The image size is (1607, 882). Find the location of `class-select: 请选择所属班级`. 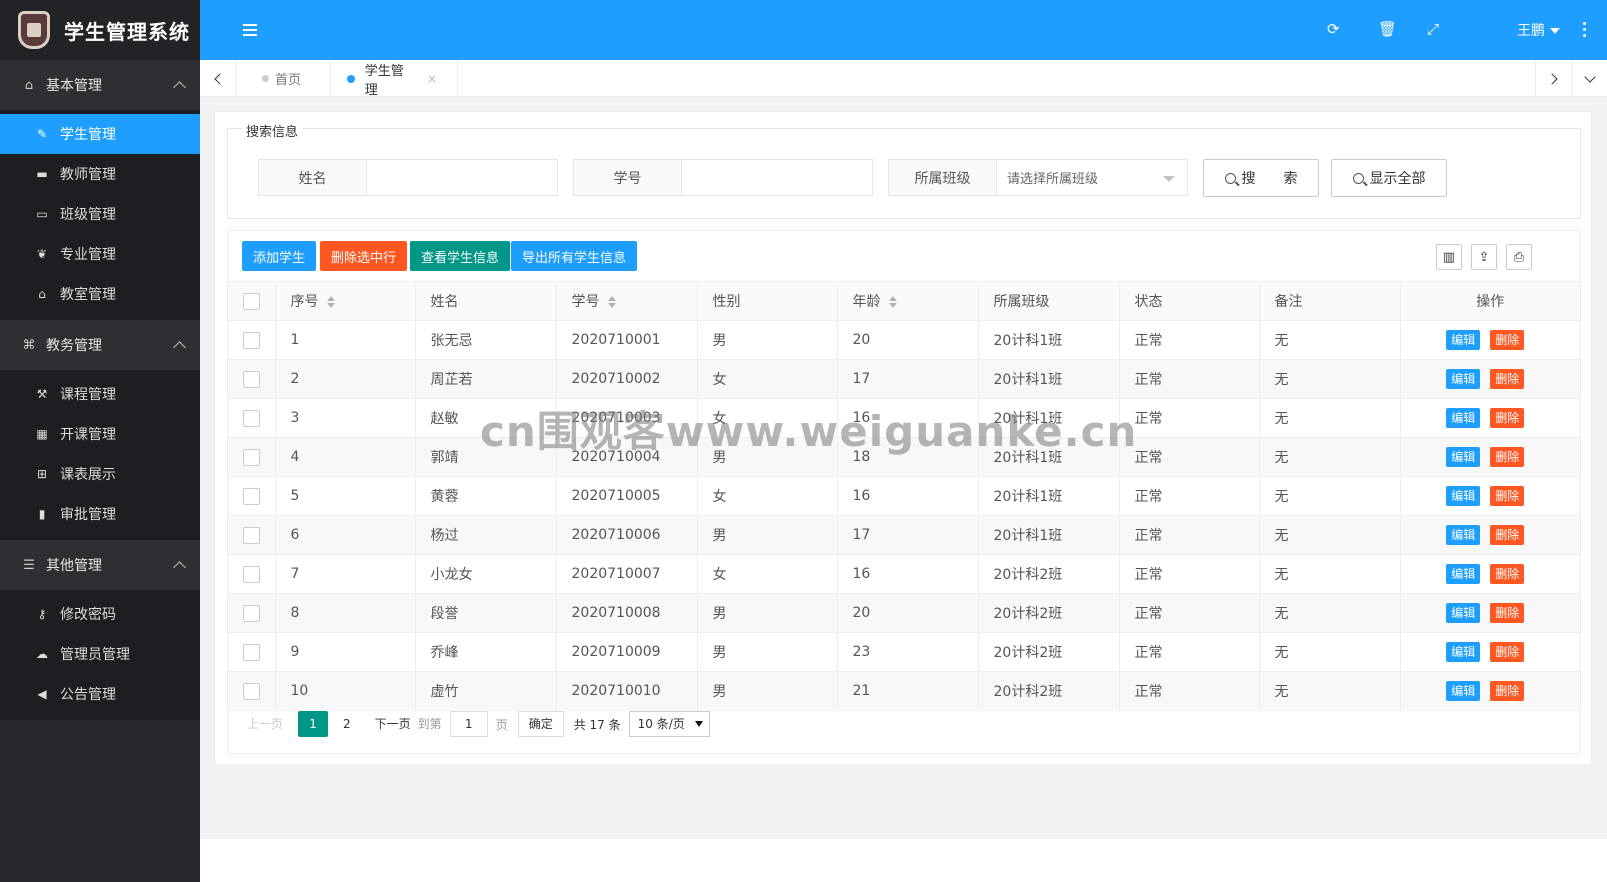

class-select: 请选择所属班级 is located at coordinates (1092, 177).